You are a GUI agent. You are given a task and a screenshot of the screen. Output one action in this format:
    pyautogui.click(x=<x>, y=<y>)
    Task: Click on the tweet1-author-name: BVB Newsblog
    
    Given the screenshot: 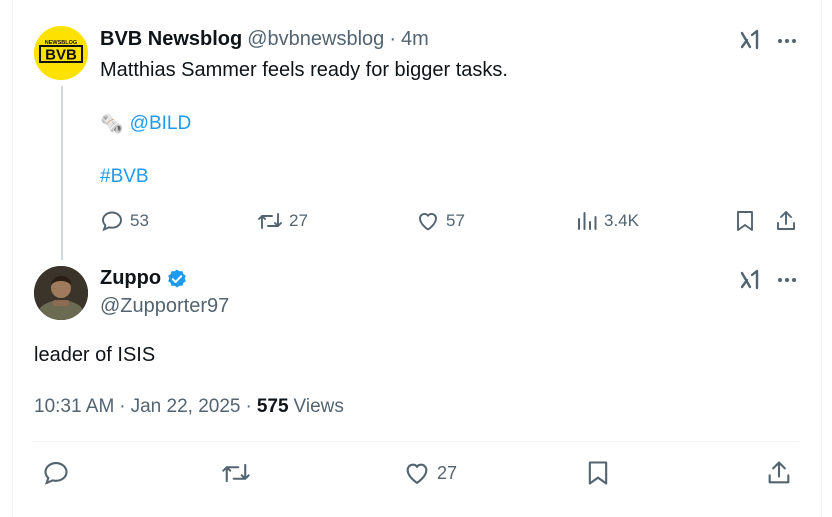 What is the action you would take?
    pyautogui.click(x=171, y=39)
    